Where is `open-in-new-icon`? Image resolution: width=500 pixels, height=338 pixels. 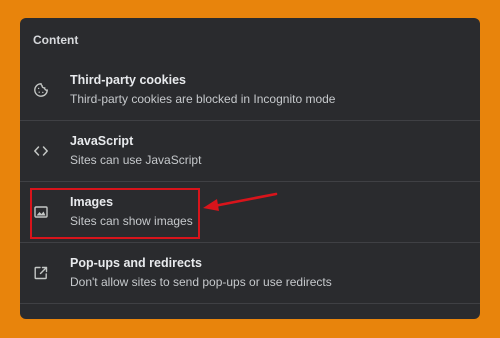 open-in-new-icon is located at coordinates (41, 273).